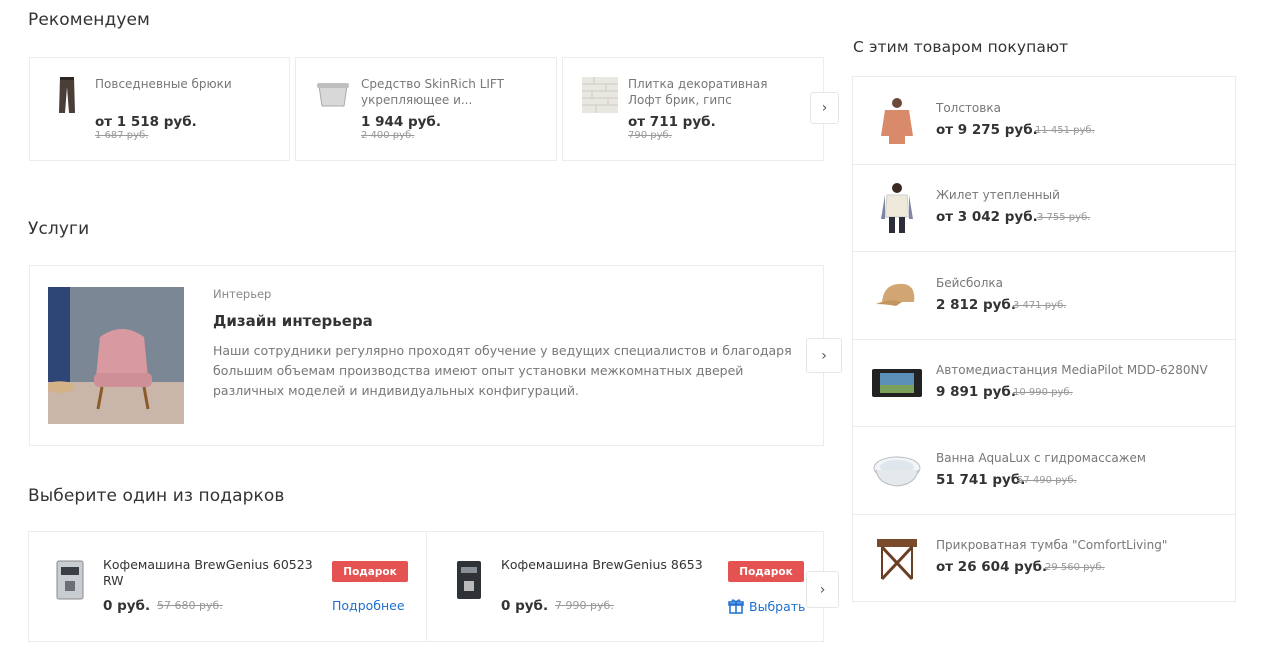 The width and height of the screenshot is (1263, 659). I want to click on product-price: от 3 042 руб., so click(987, 217).